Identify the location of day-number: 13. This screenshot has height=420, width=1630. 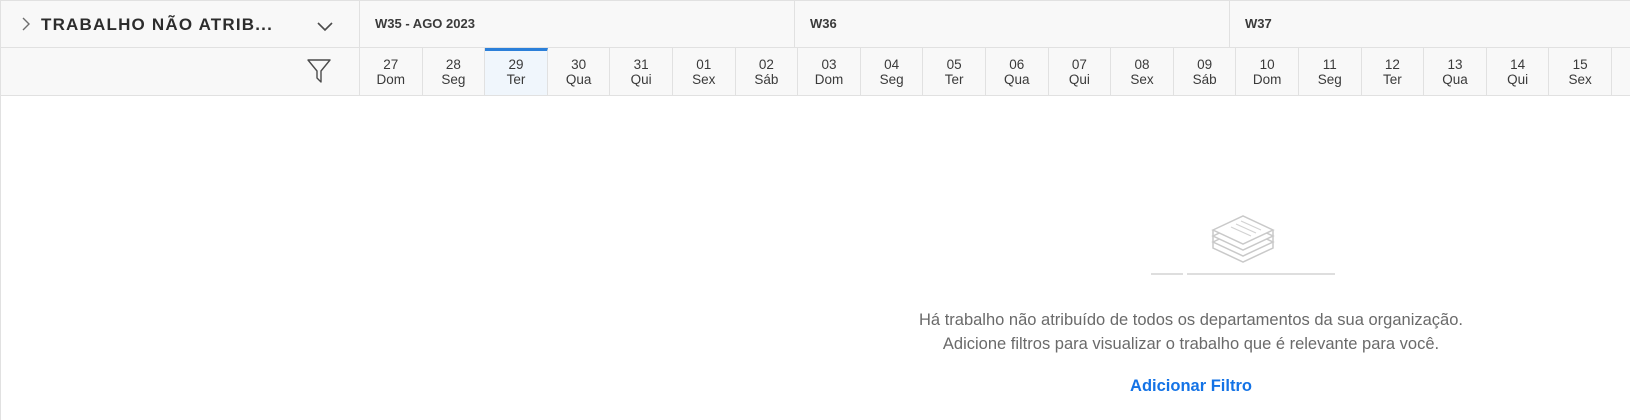
(1455, 64).